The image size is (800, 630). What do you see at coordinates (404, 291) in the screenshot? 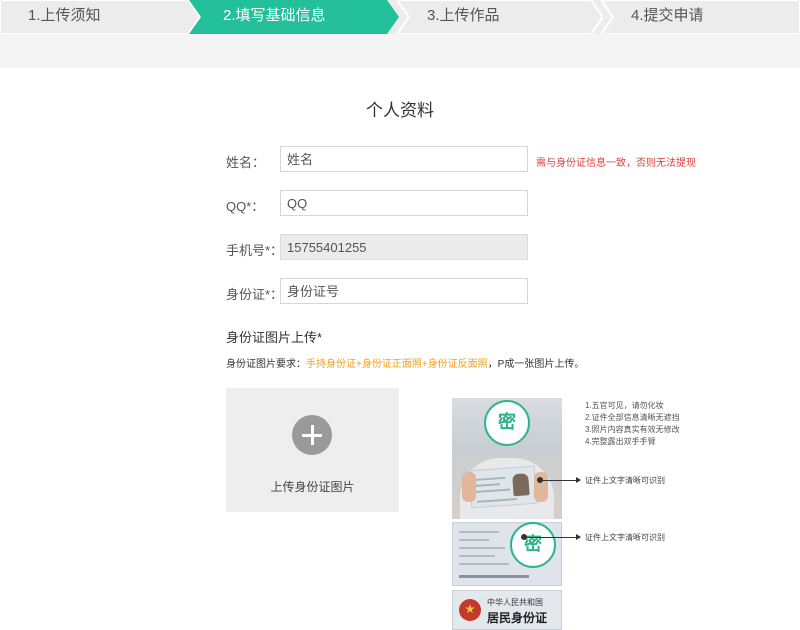
I see `id-number-input` at bounding box center [404, 291].